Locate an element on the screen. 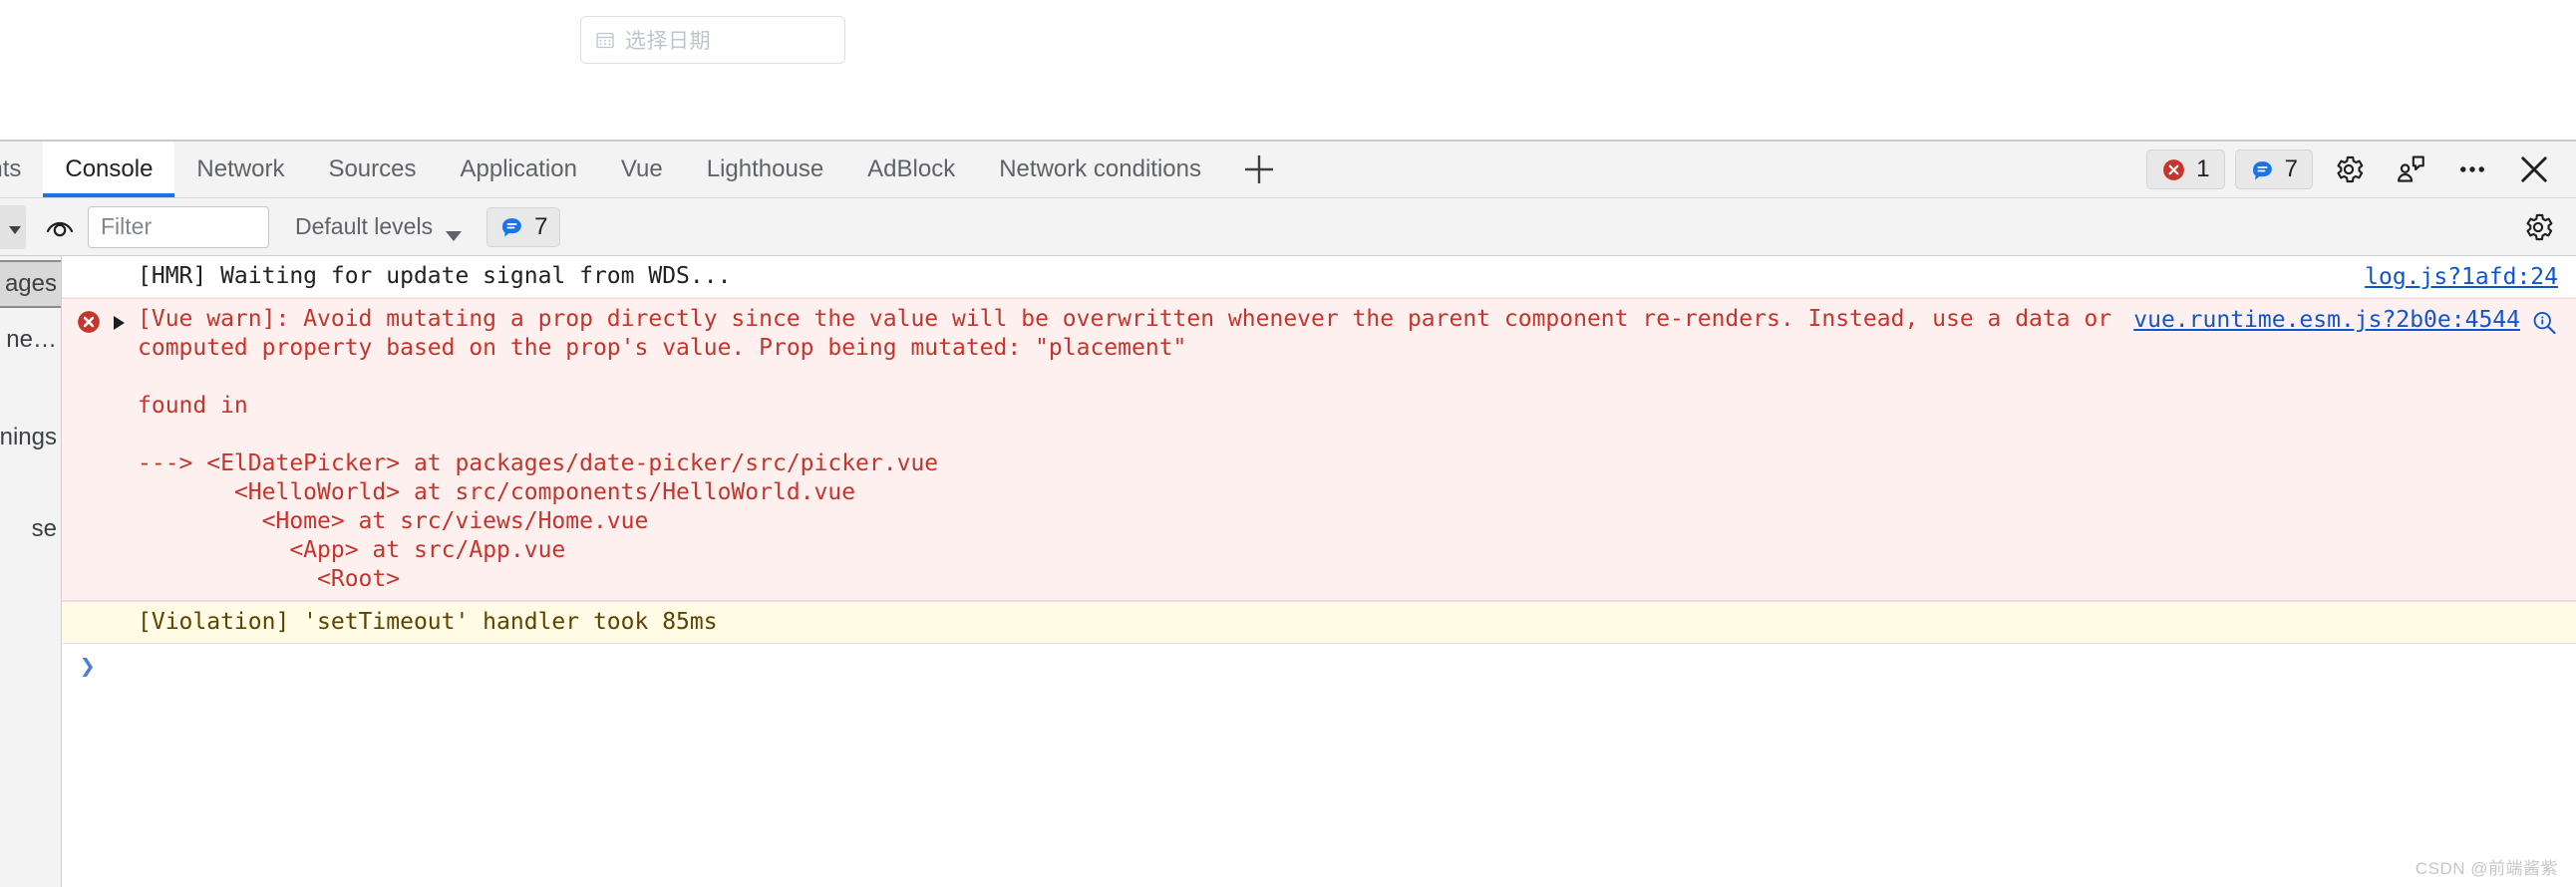 The height and width of the screenshot is (887, 2576). tab-label: Application is located at coordinates (518, 168).